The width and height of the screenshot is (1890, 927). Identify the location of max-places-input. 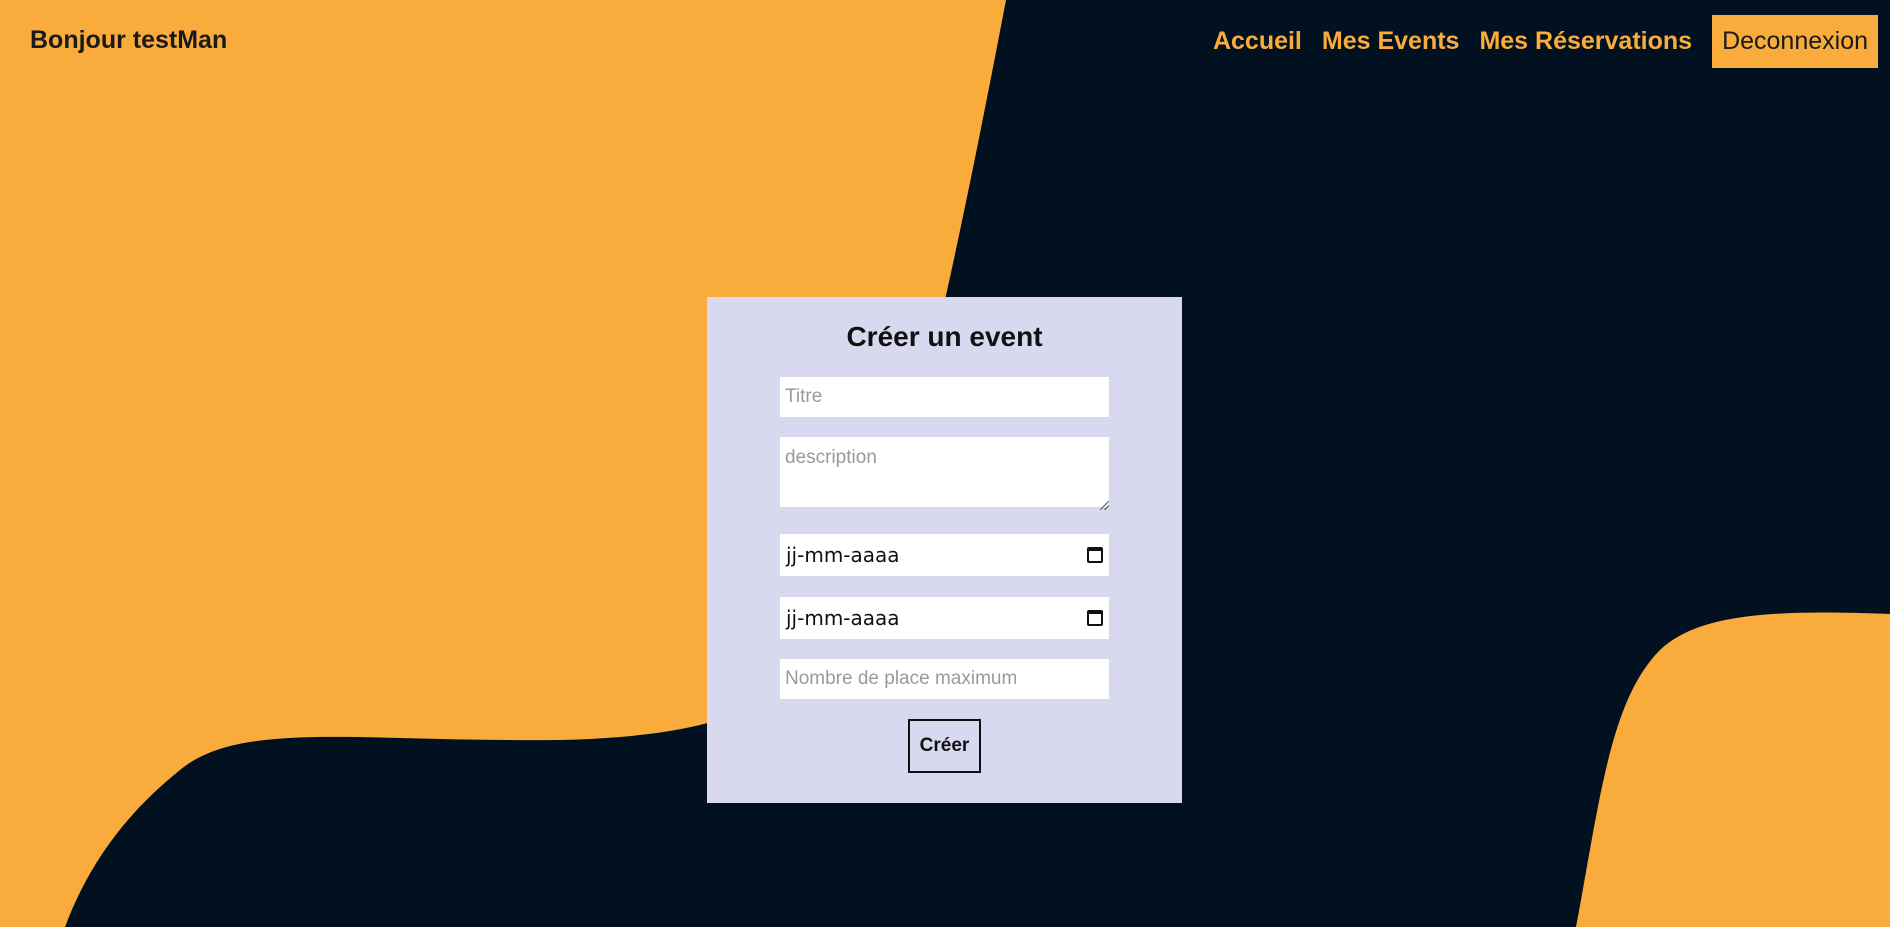
(944, 679).